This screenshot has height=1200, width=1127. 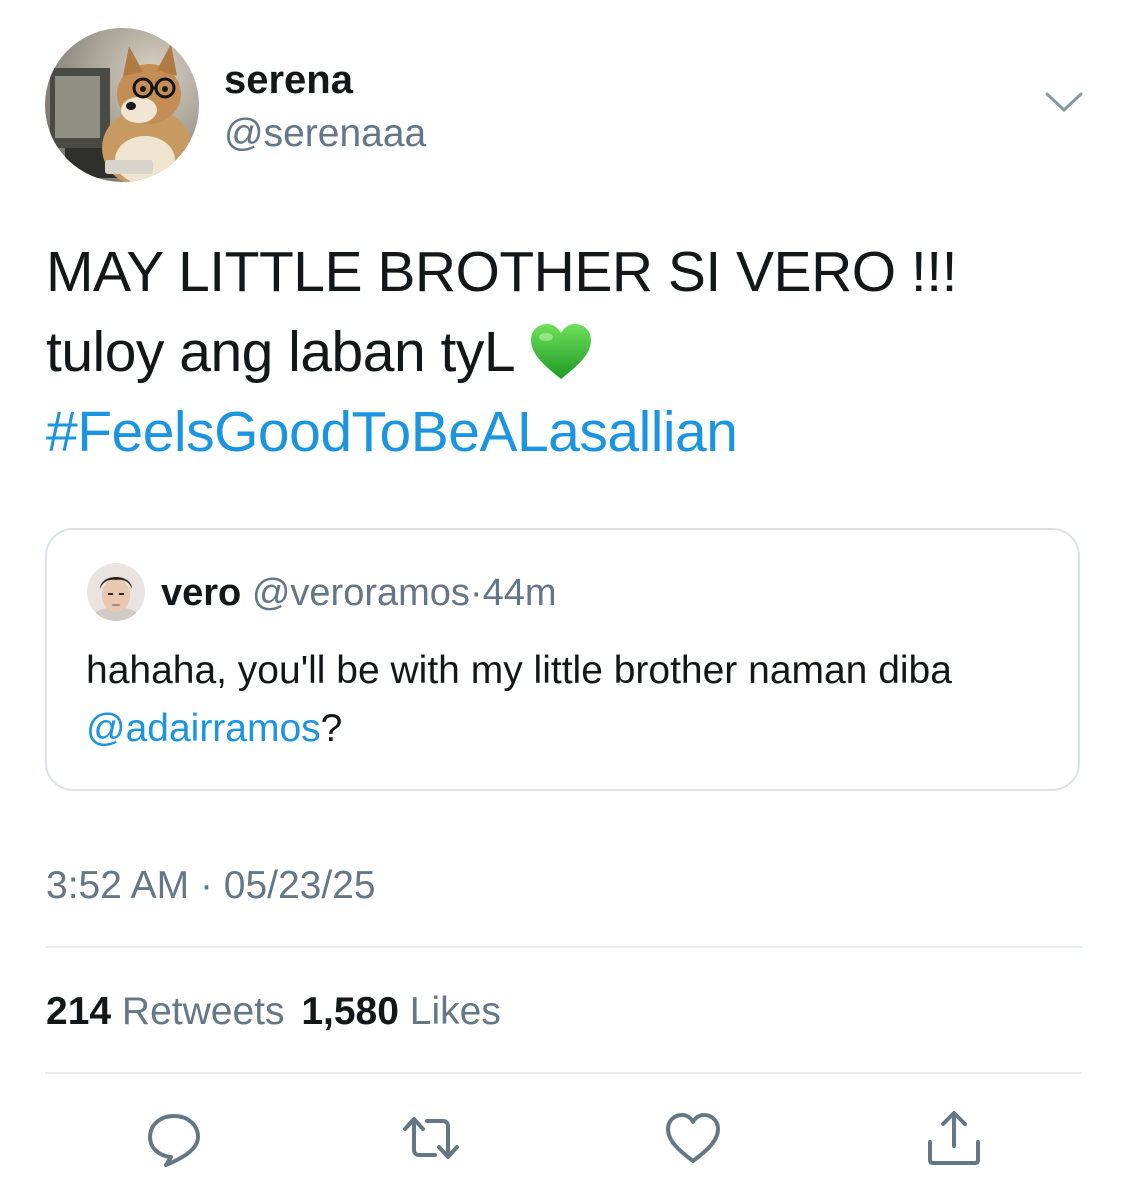 I want to click on timestamp-date: 05/23/25, so click(x=299, y=885).